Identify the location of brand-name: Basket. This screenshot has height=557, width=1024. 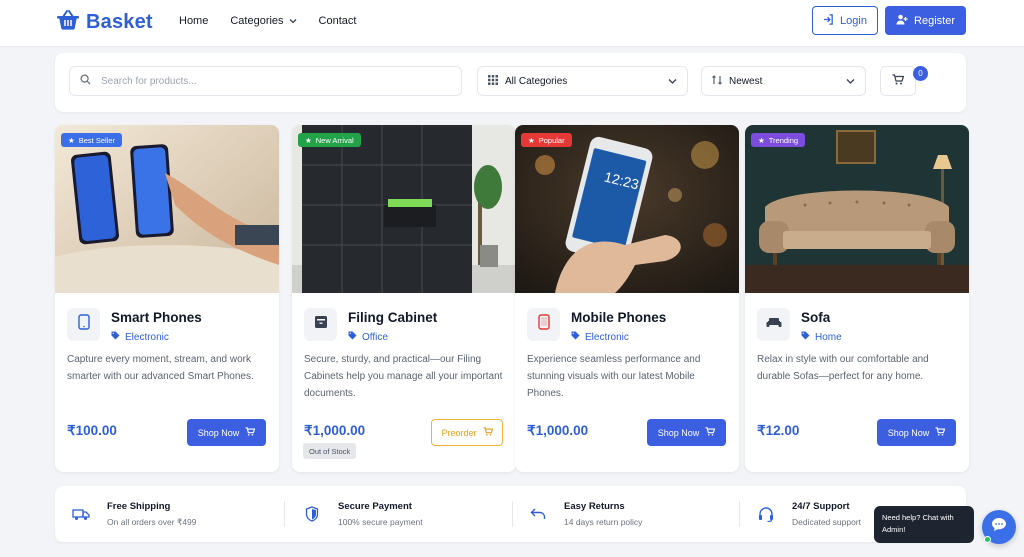
(119, 22).